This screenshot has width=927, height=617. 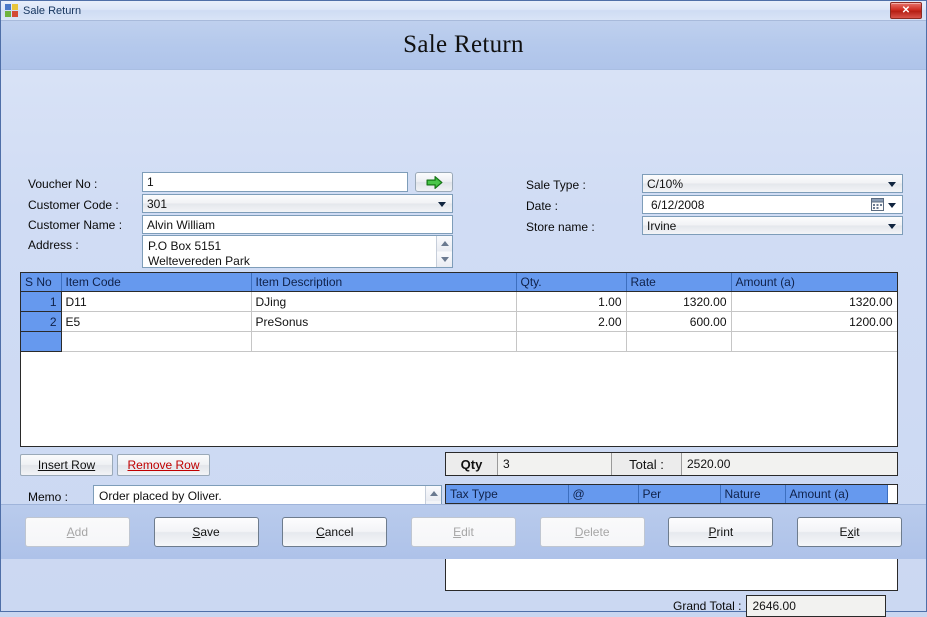 I want to click on items-cell-code, so click(x=156, y=341).